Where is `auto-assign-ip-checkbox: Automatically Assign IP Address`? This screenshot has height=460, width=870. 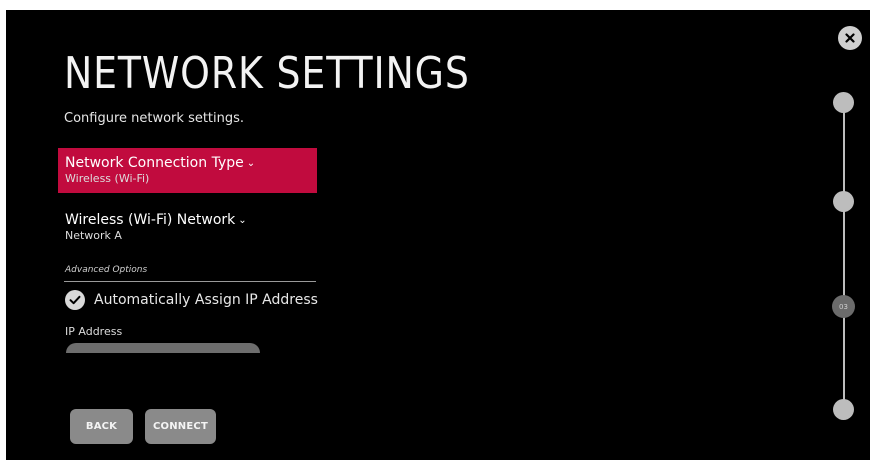 auto-assign-ip-checkbox: Automatically Assign IP Address is located at coordinates (191, 300).